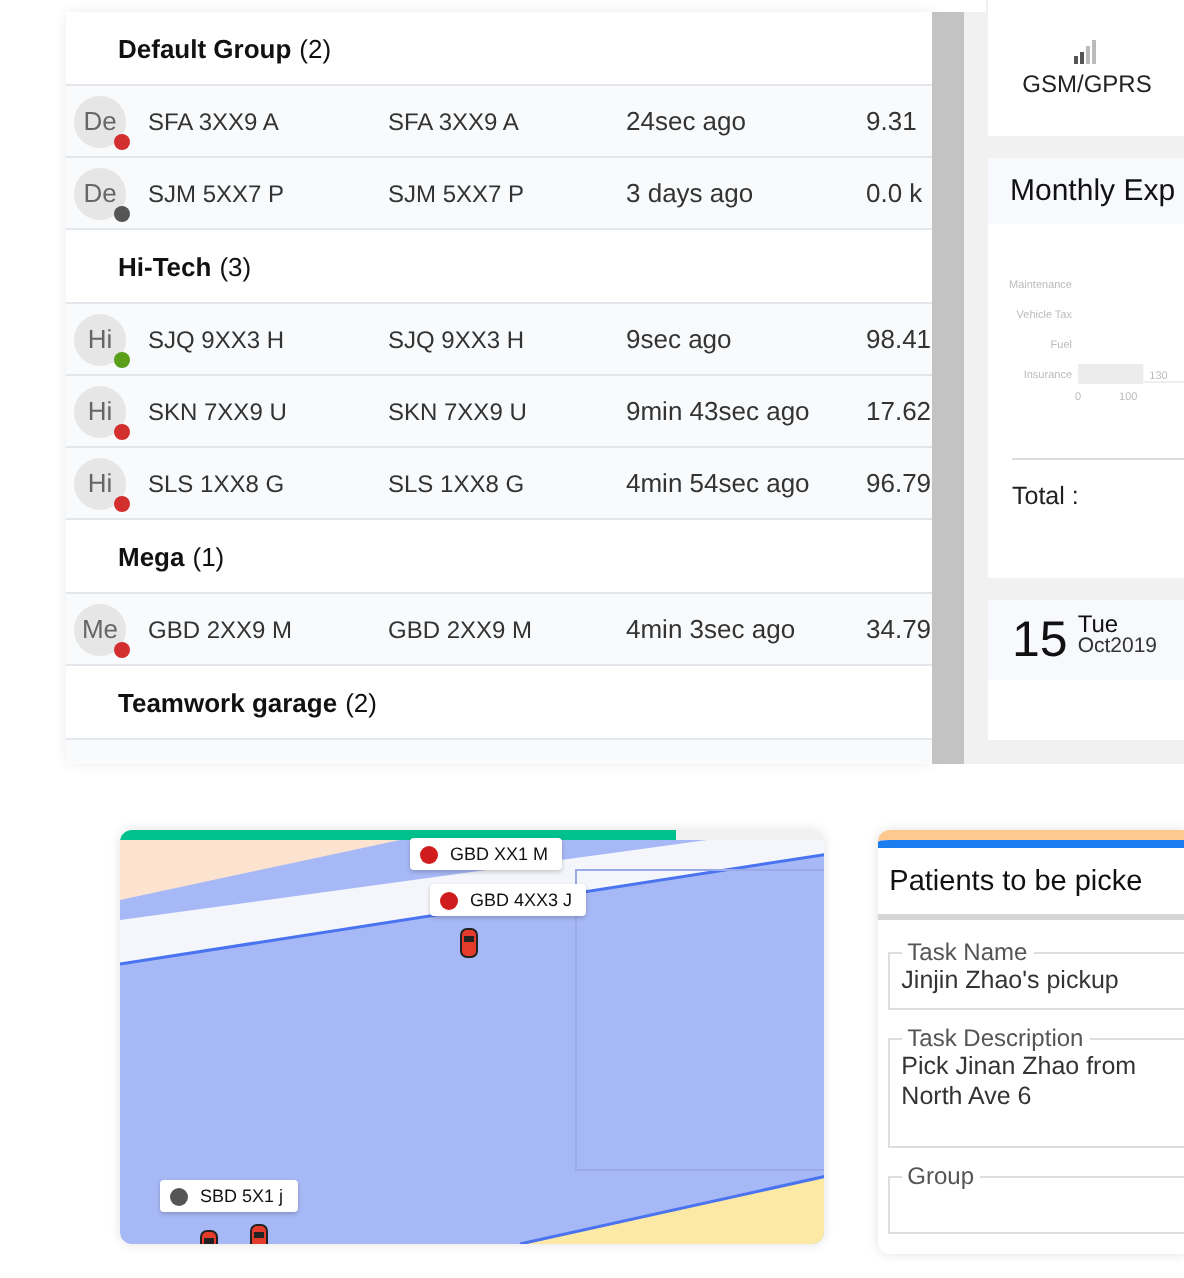 The height and width of the screenshot is (1278, 1184). Describe the element at coordinates (1030, 884) in the screenshot. I see `panel-title: Patients to be picke` at that location.